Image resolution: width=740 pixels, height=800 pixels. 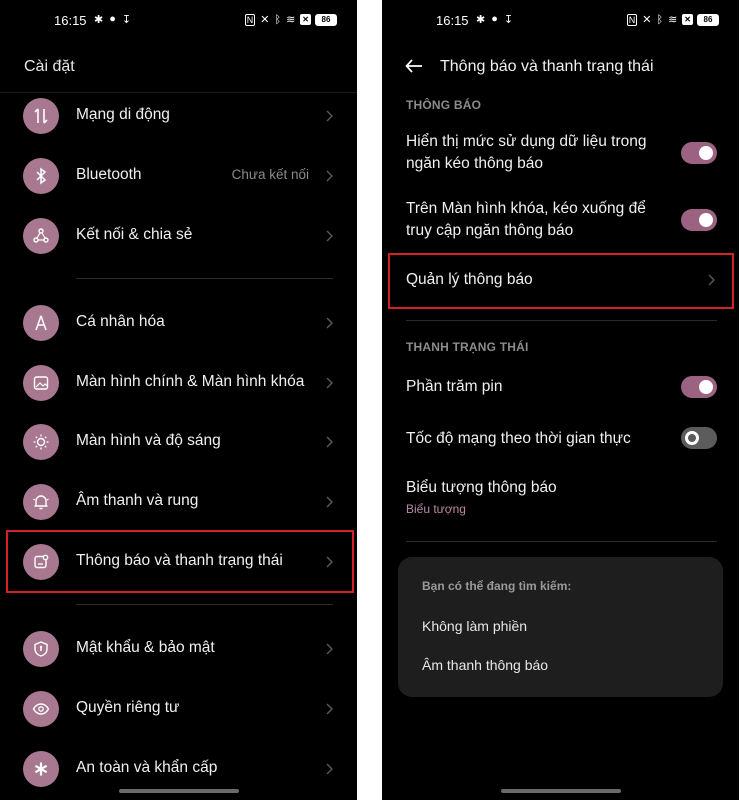 What do you see at coordinates (41, 323) in the screenshot?
I see `compass-icon` at bounding box center [41, 323].